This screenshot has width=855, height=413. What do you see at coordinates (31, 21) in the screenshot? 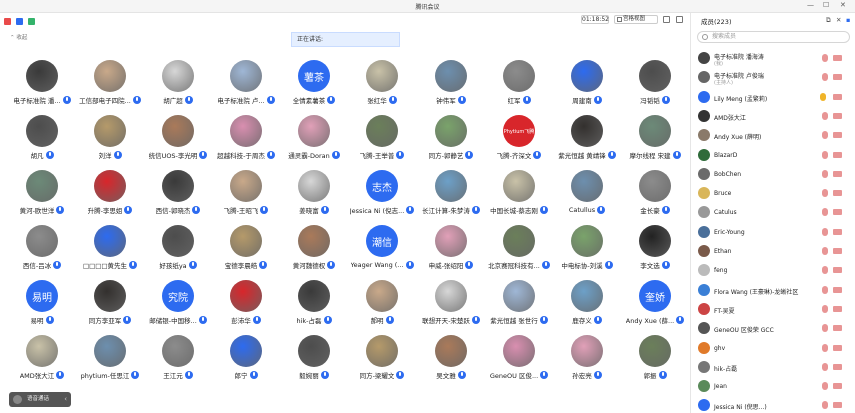
I see `signal-icon` at bounding box center [31, 21].